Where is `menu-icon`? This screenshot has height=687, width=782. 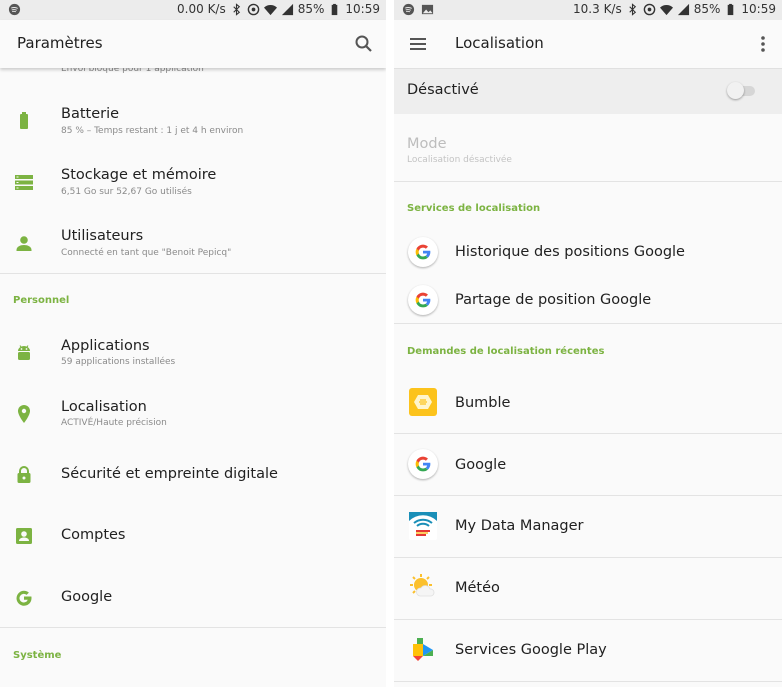 menu-icon is located at coordinates (418, 44).